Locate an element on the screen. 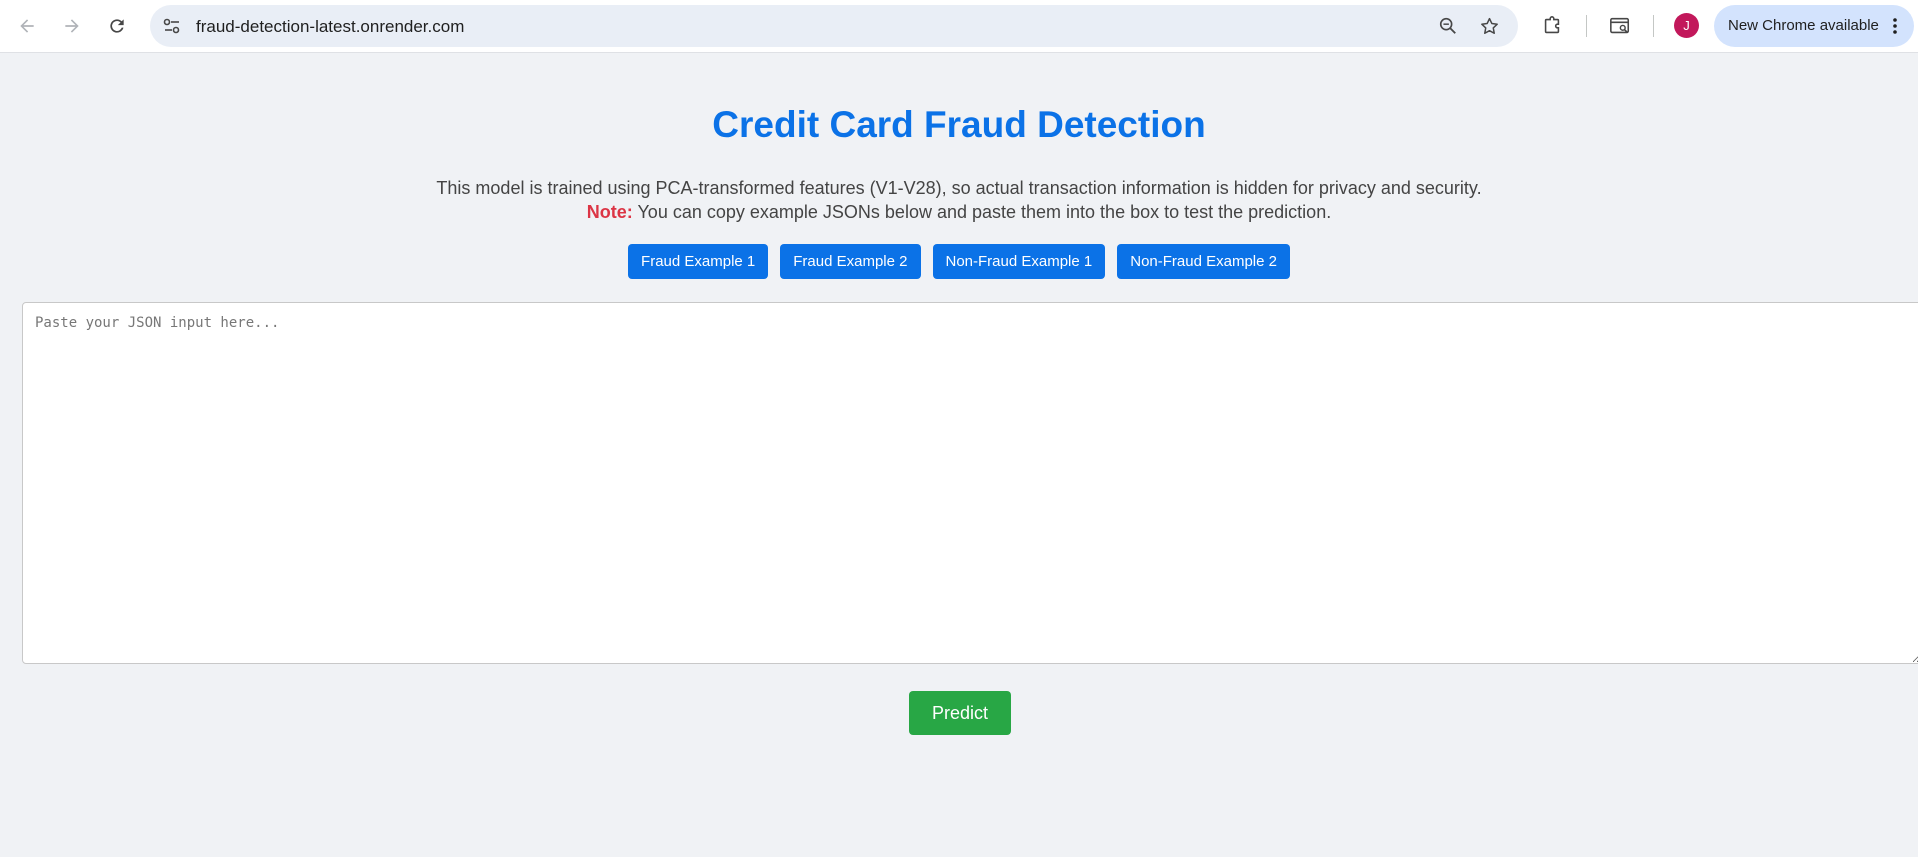 Image resolution: width=1918 pixels, height=857 pixels. tab-search-icon is located at coordinates (1620, 26).